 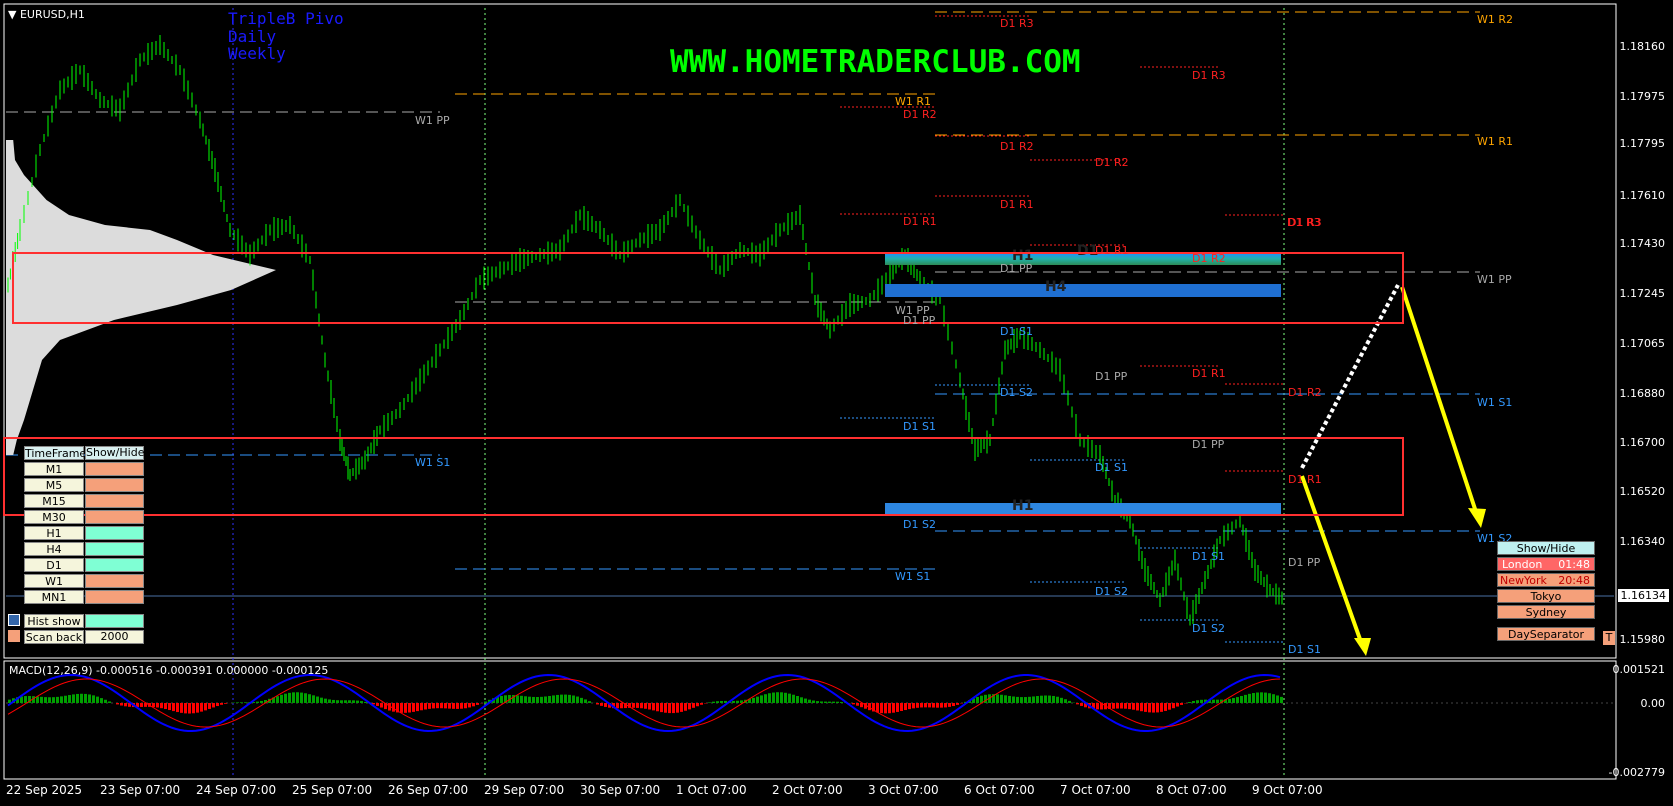 I want to click on scan-back-input: 2000, so click(x=114, y=637).